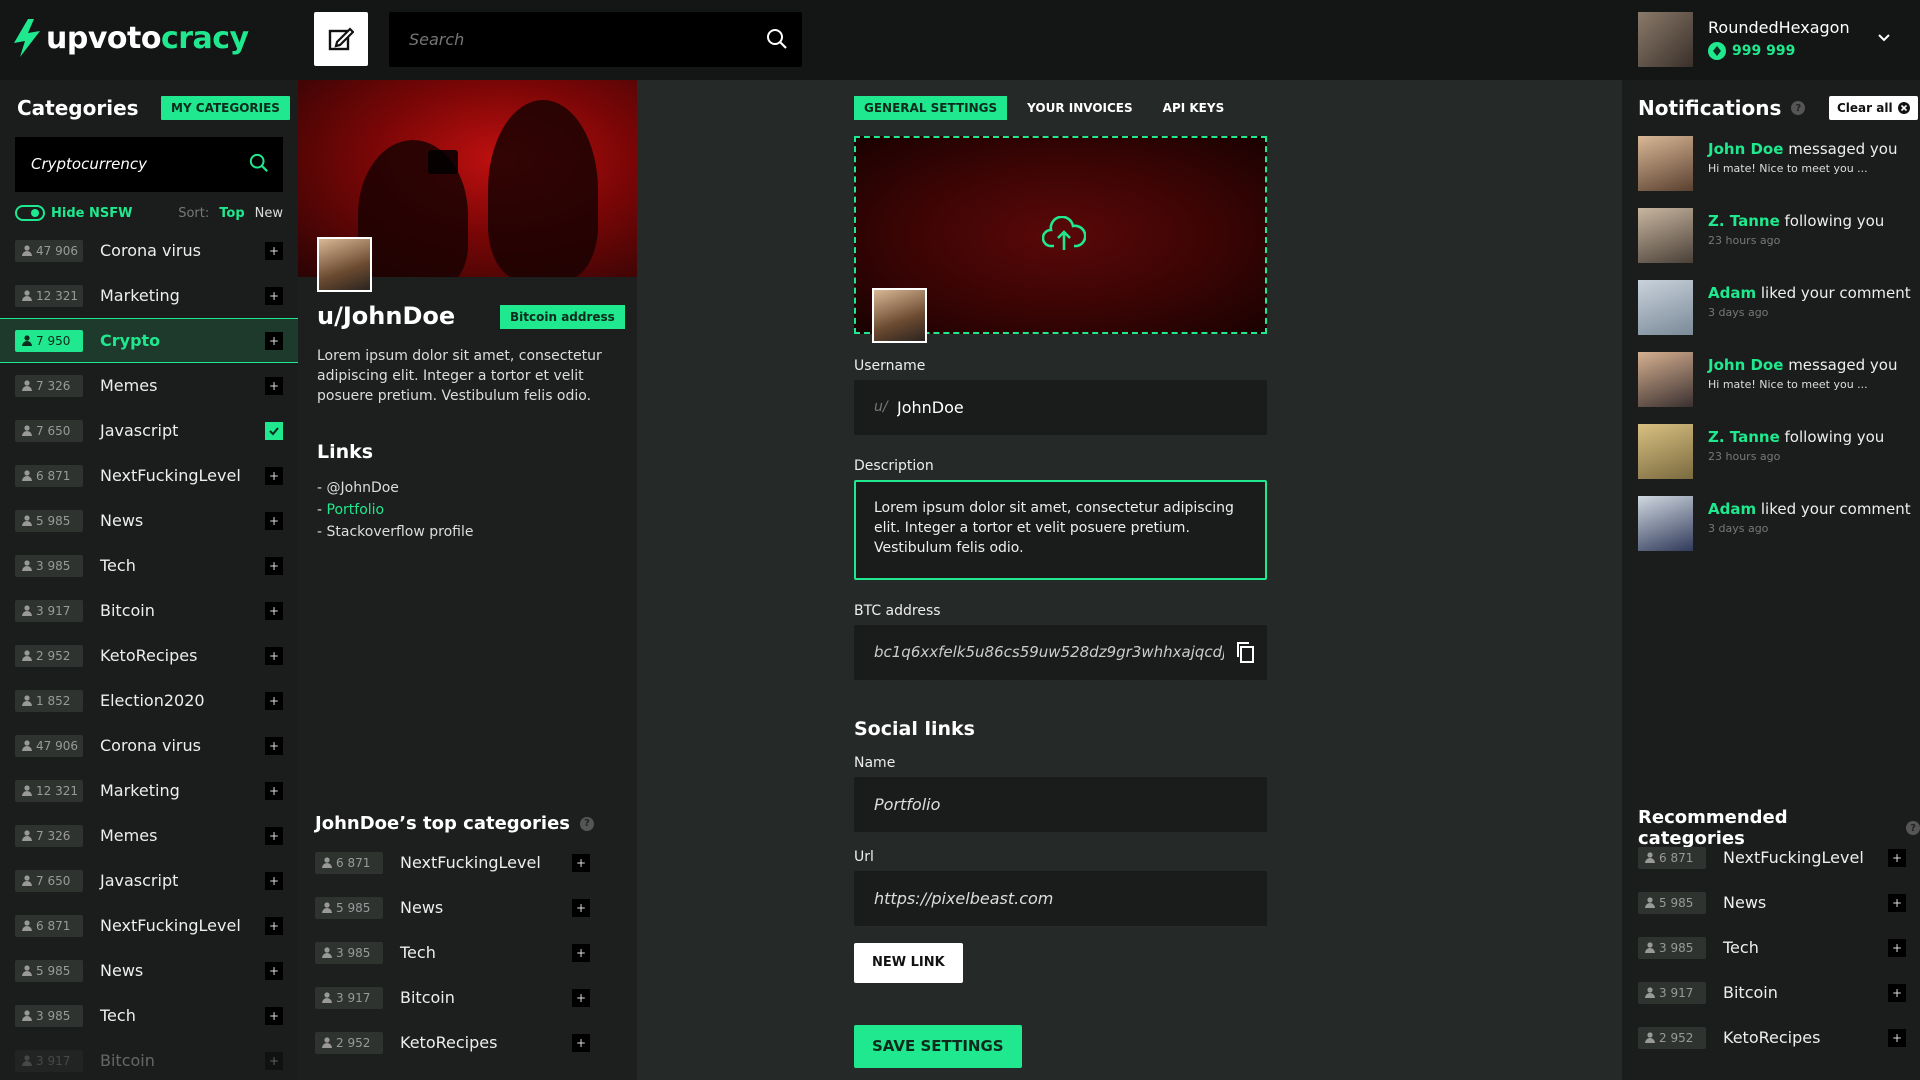 This screenshot has width=1920, height=1080. Describe the element at coordinates (1771, 992) in the screenshot. I see `recommended-category-row: 3 917 Bitcoin +` at that location.